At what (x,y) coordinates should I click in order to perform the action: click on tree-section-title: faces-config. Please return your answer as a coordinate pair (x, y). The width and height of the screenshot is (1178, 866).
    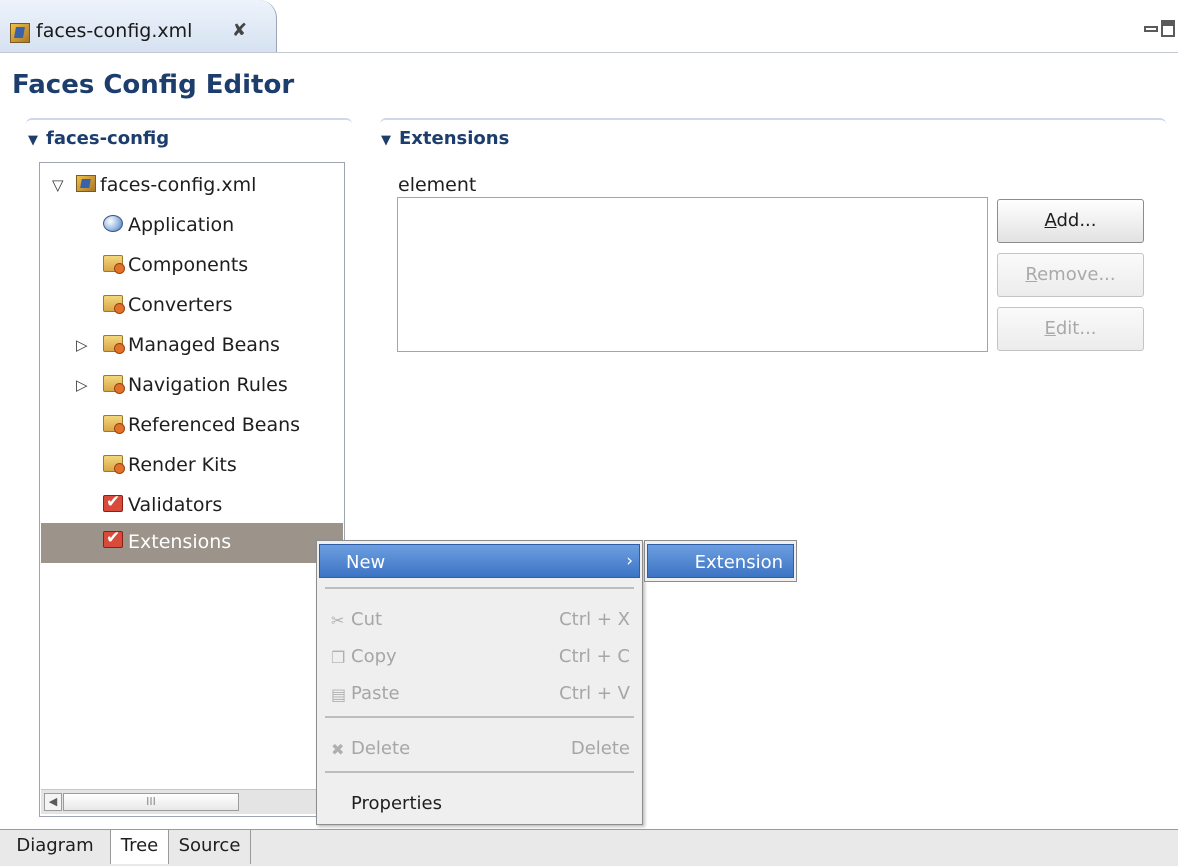
    Looking at the image, I should click on (108, 138).